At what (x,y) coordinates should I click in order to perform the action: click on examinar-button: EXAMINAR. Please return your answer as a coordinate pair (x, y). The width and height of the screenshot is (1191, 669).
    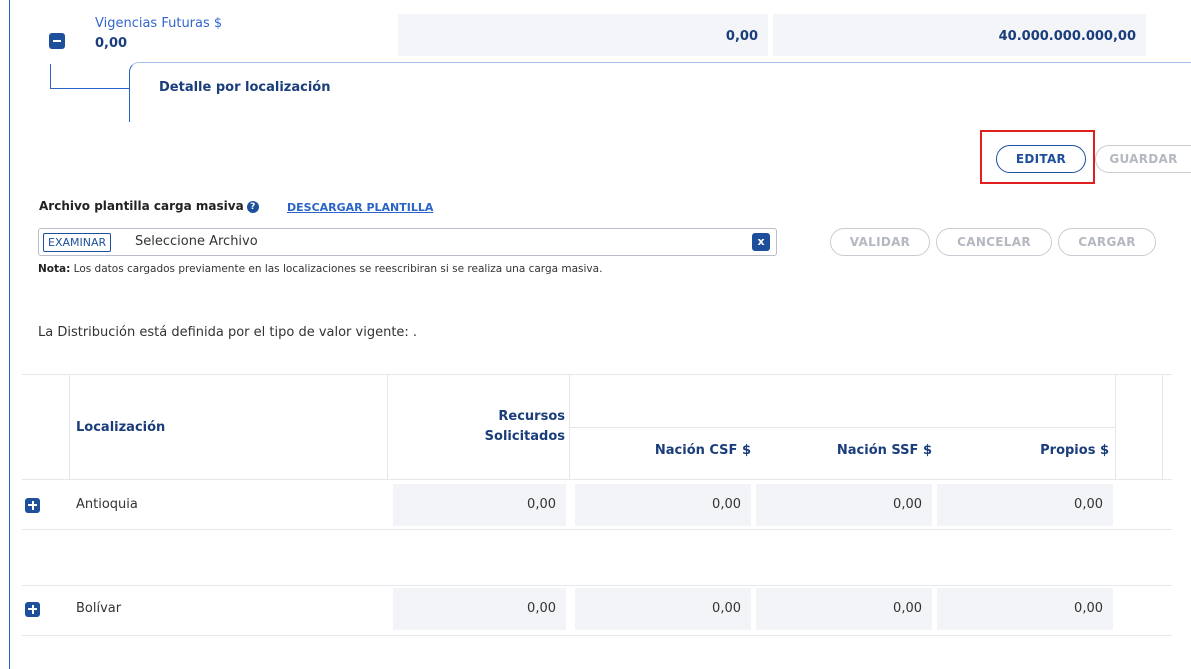
    Looking at the image, I should click on (77, 242).